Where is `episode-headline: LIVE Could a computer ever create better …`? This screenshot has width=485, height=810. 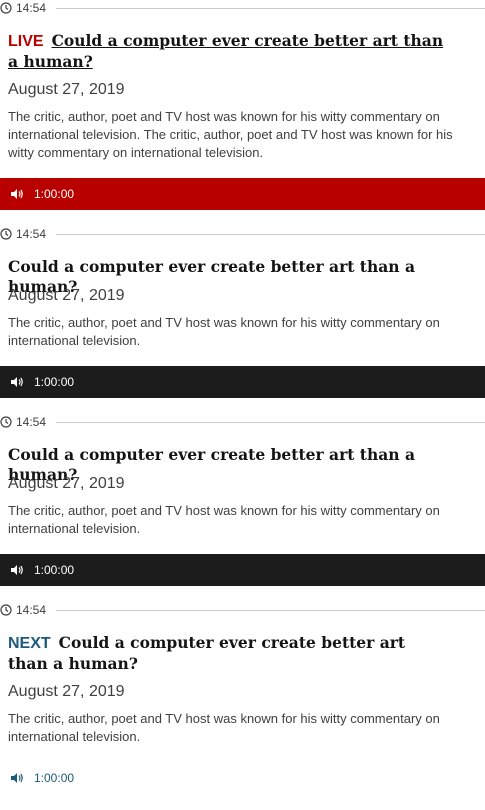
episode-headline: LIVE Could a computer ever create better … is located at coordinates (228, 51).